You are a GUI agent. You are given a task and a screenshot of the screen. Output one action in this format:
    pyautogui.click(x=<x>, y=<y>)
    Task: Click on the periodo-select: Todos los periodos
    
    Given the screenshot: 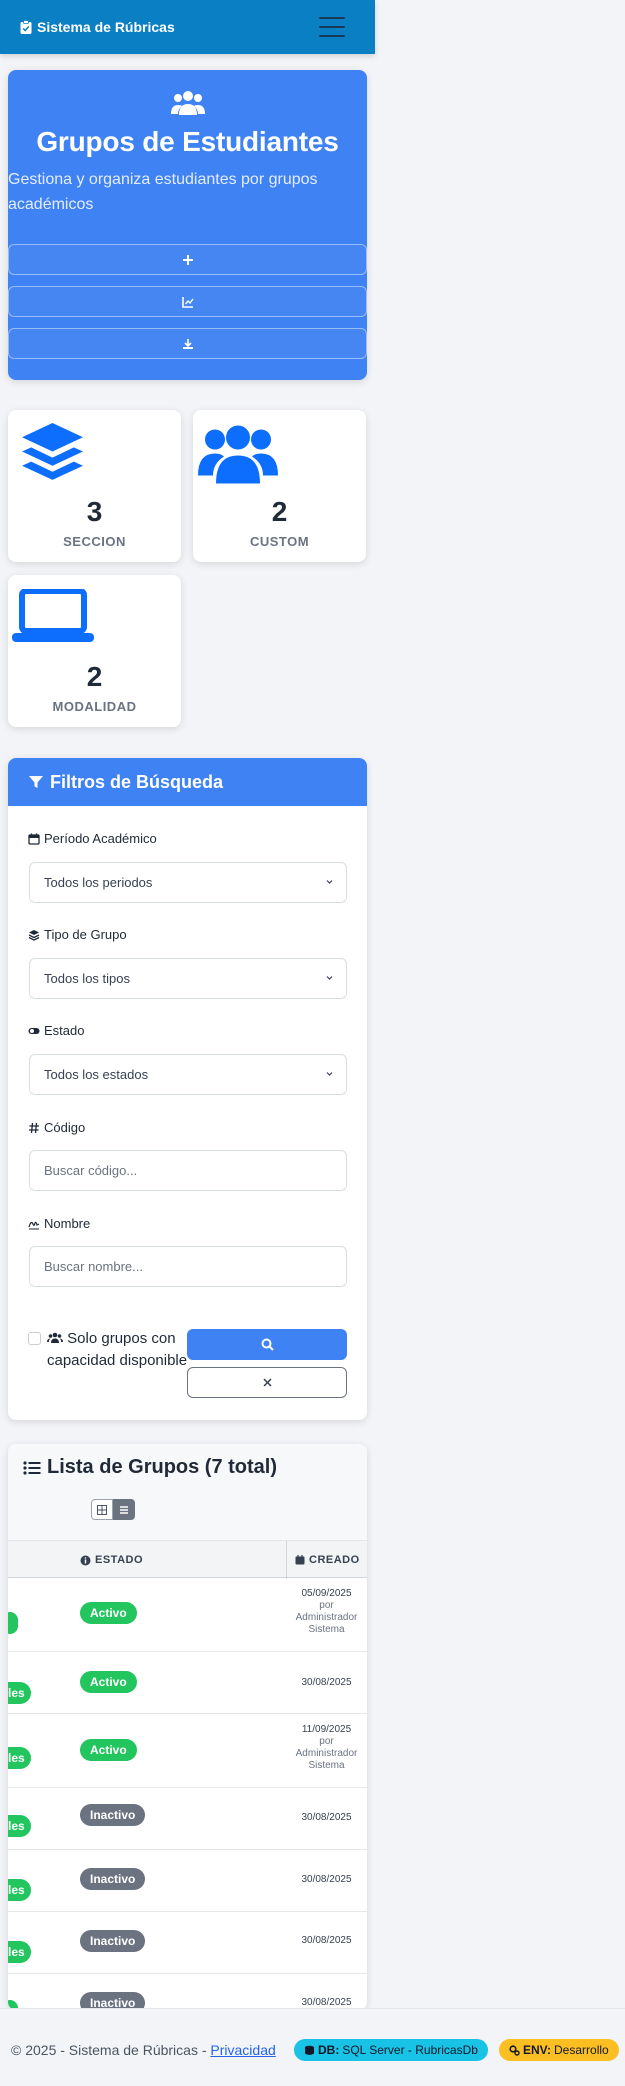 What is the action you would take?
    pyautogui.click(x=188, y=882)
    